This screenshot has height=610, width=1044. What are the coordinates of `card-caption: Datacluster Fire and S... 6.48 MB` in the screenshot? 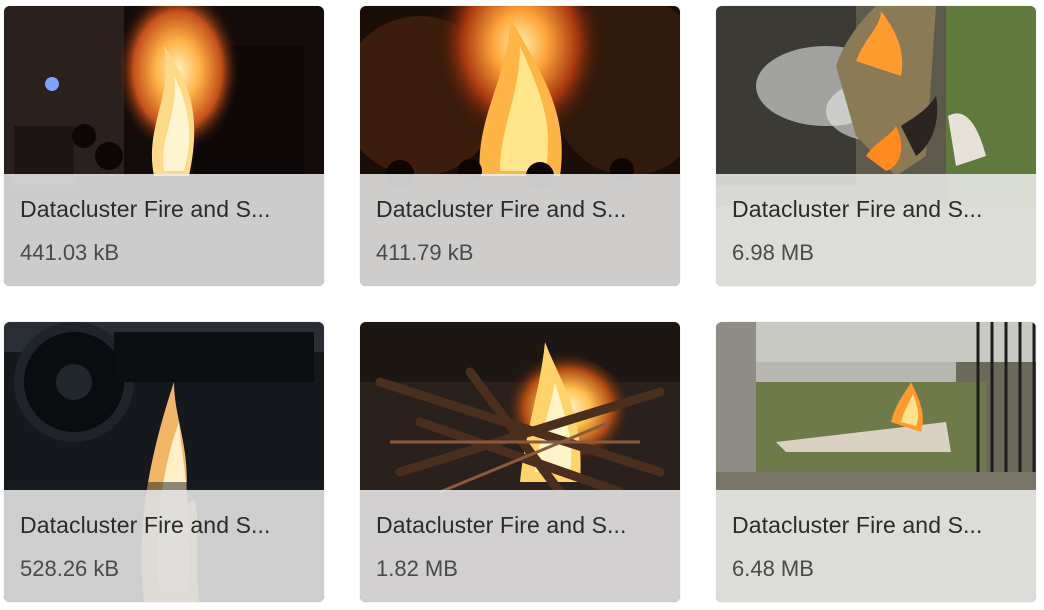 It's located at (876, 546).